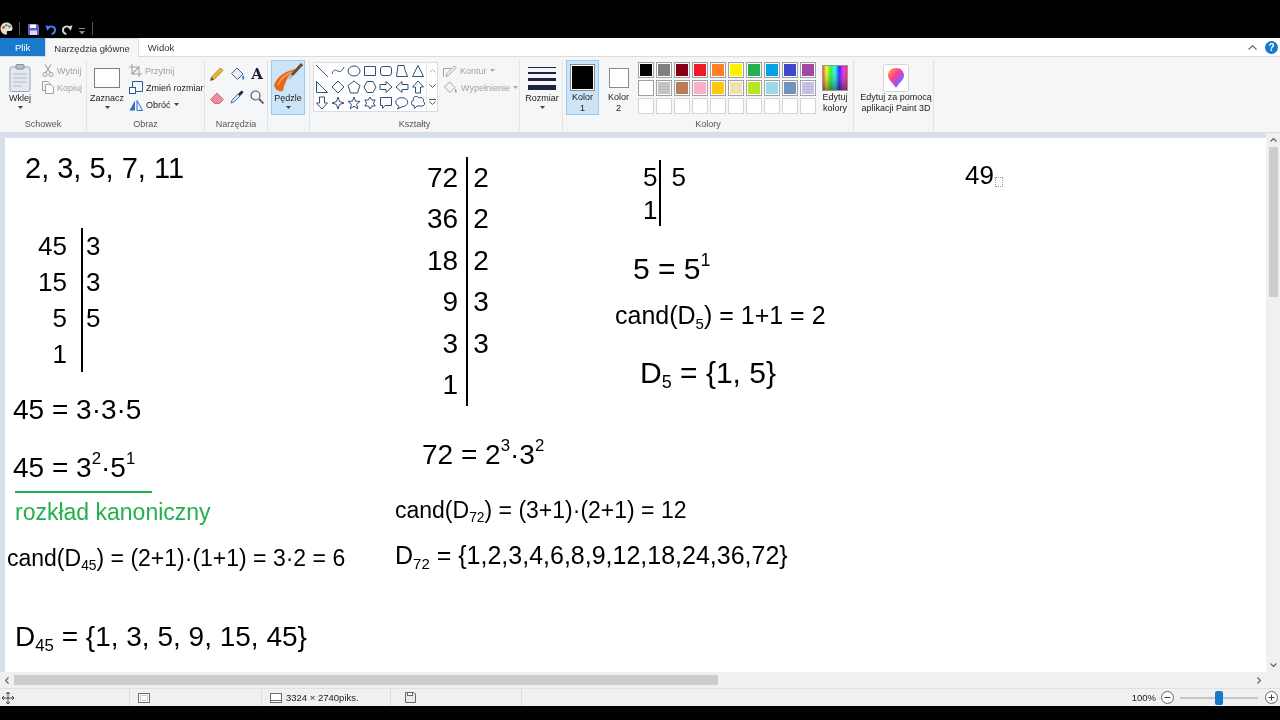  I want to click on dividend-number: 9, so click(450, 302).